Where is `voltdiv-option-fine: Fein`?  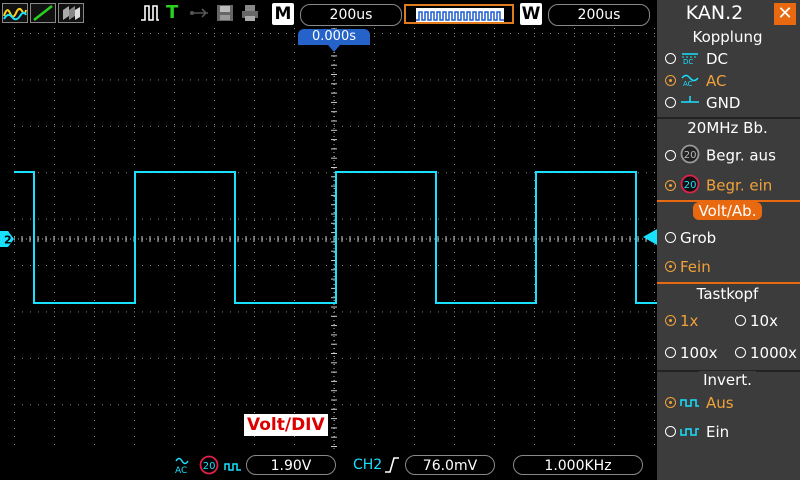
voltdiv-option-fine: Fein is located at coordinates (688, 267).